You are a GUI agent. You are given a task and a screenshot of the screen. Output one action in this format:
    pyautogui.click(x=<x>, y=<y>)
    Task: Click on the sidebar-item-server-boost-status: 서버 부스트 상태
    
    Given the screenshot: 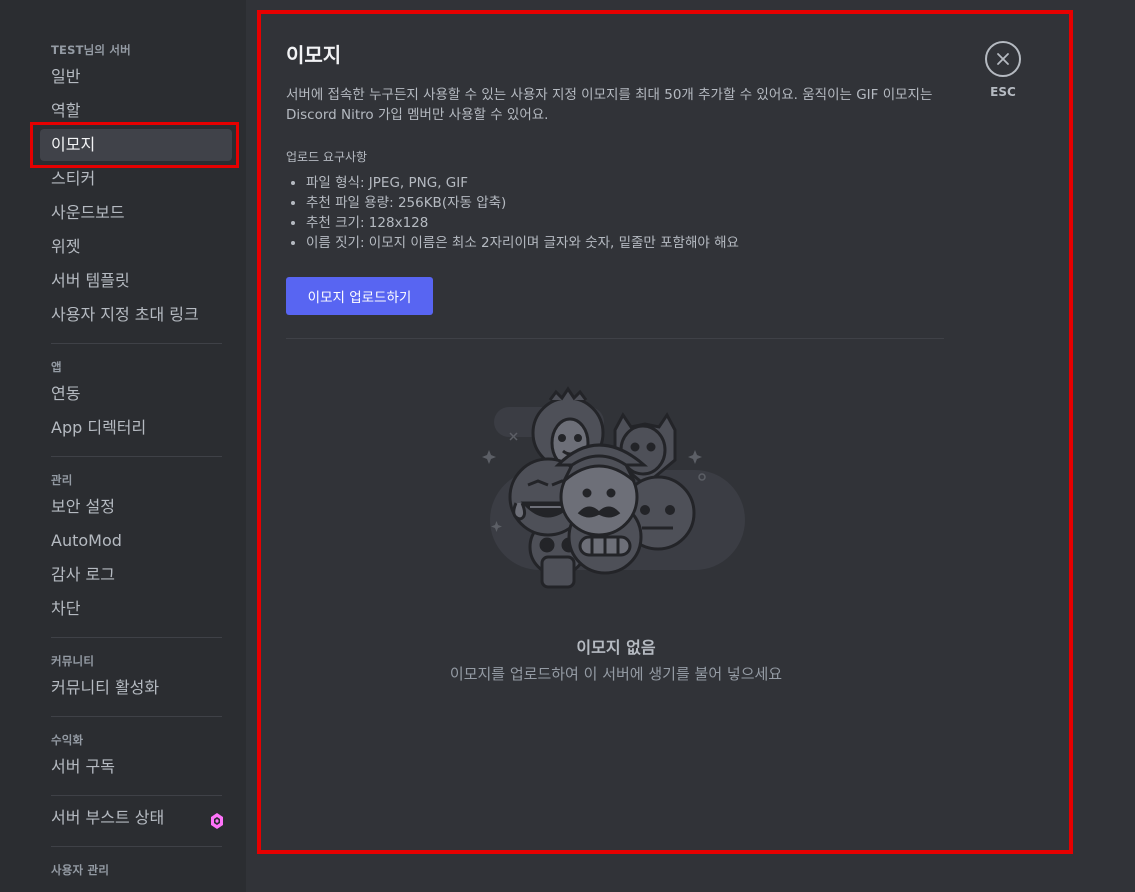 What is the action you would take?
    pyautogui.click(x=136, y=818)
    